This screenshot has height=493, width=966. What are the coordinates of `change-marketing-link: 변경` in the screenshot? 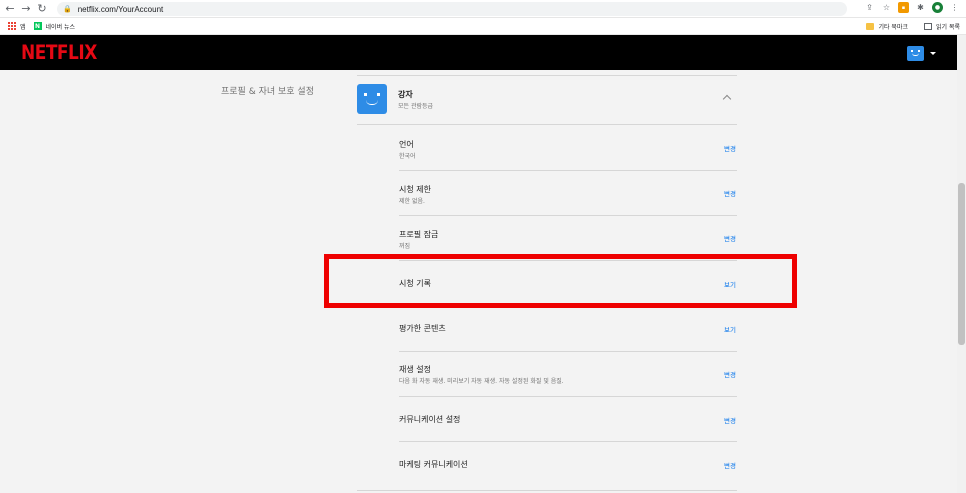 It's located at (730, 465).